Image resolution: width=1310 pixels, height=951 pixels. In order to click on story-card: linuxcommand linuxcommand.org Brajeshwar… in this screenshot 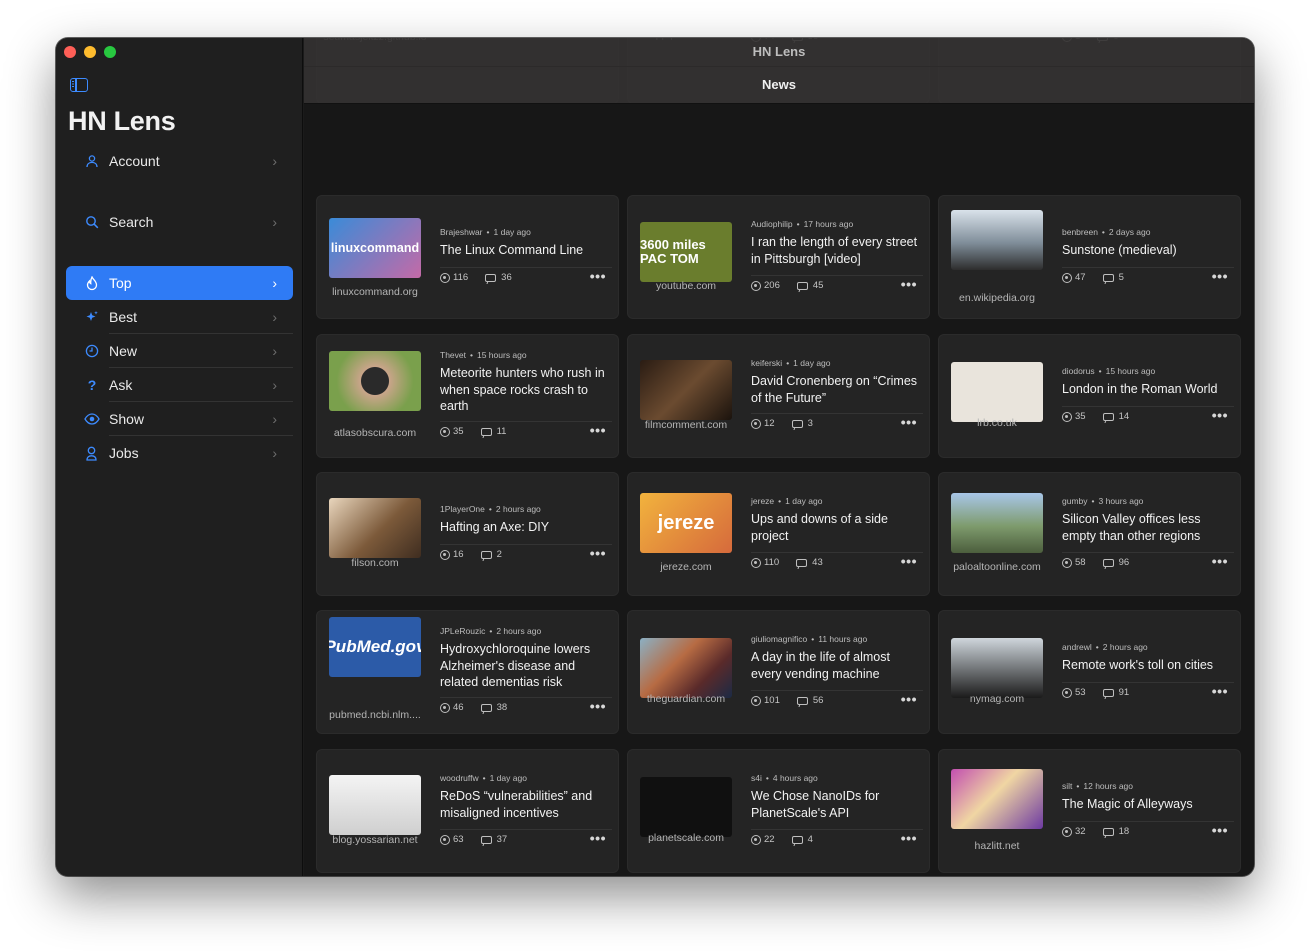, I will do `click(467, 257)`.